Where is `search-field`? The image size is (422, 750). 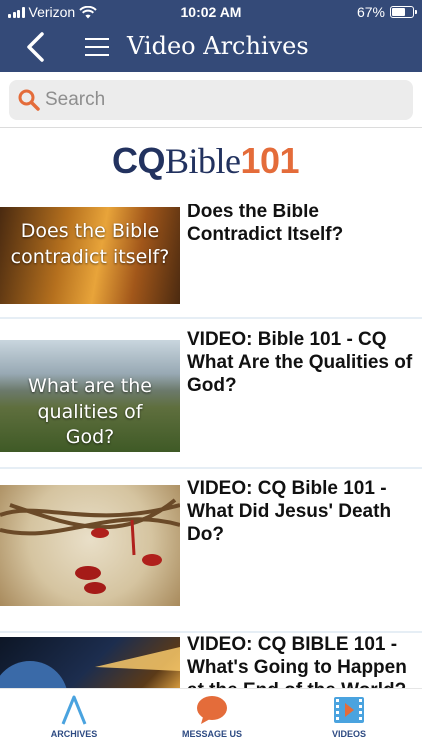
search-field is located at coordinates (211, 100).